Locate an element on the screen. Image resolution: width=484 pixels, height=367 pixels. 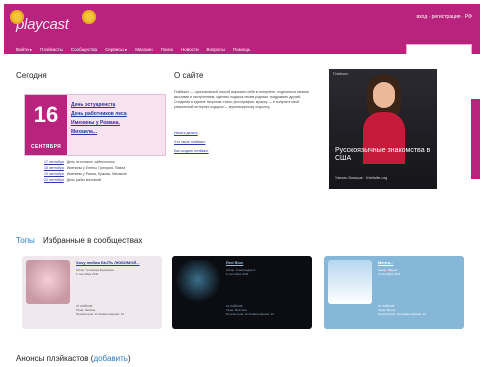
list-item: 20 сентября День рыбы мечтаний is located at coordinates (73, 180).